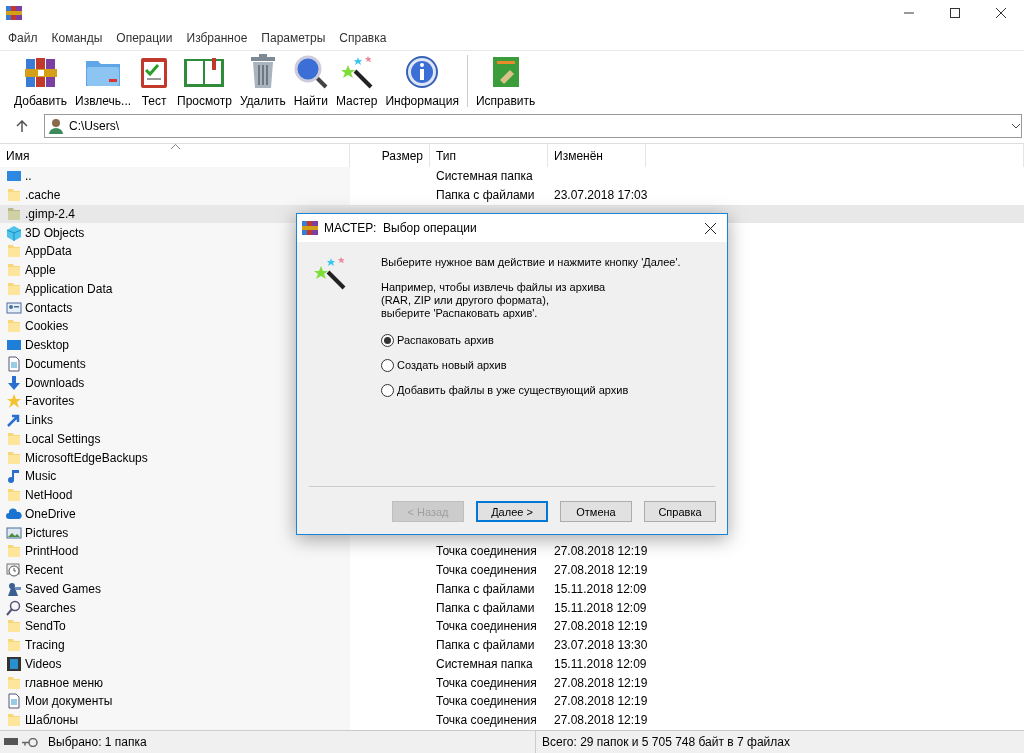  I want to click on toolbar-button: Найти, so click(310, 82).